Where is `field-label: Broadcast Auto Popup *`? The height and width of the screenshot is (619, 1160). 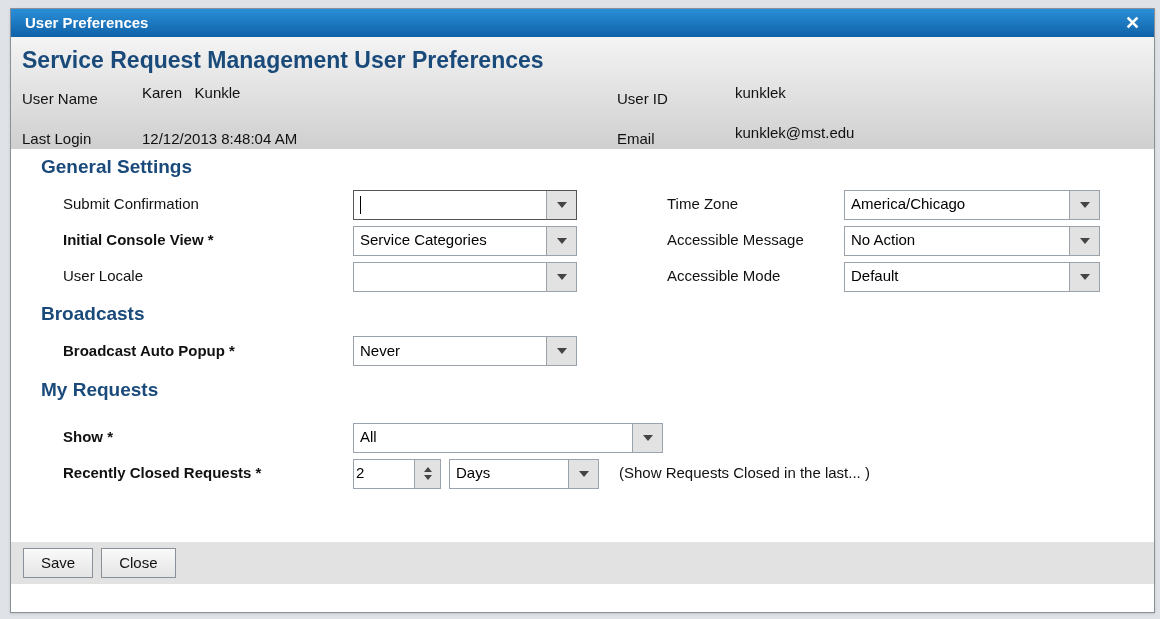
field-label: Broadcast Auto Popup * is located at coordinates (149, 350).